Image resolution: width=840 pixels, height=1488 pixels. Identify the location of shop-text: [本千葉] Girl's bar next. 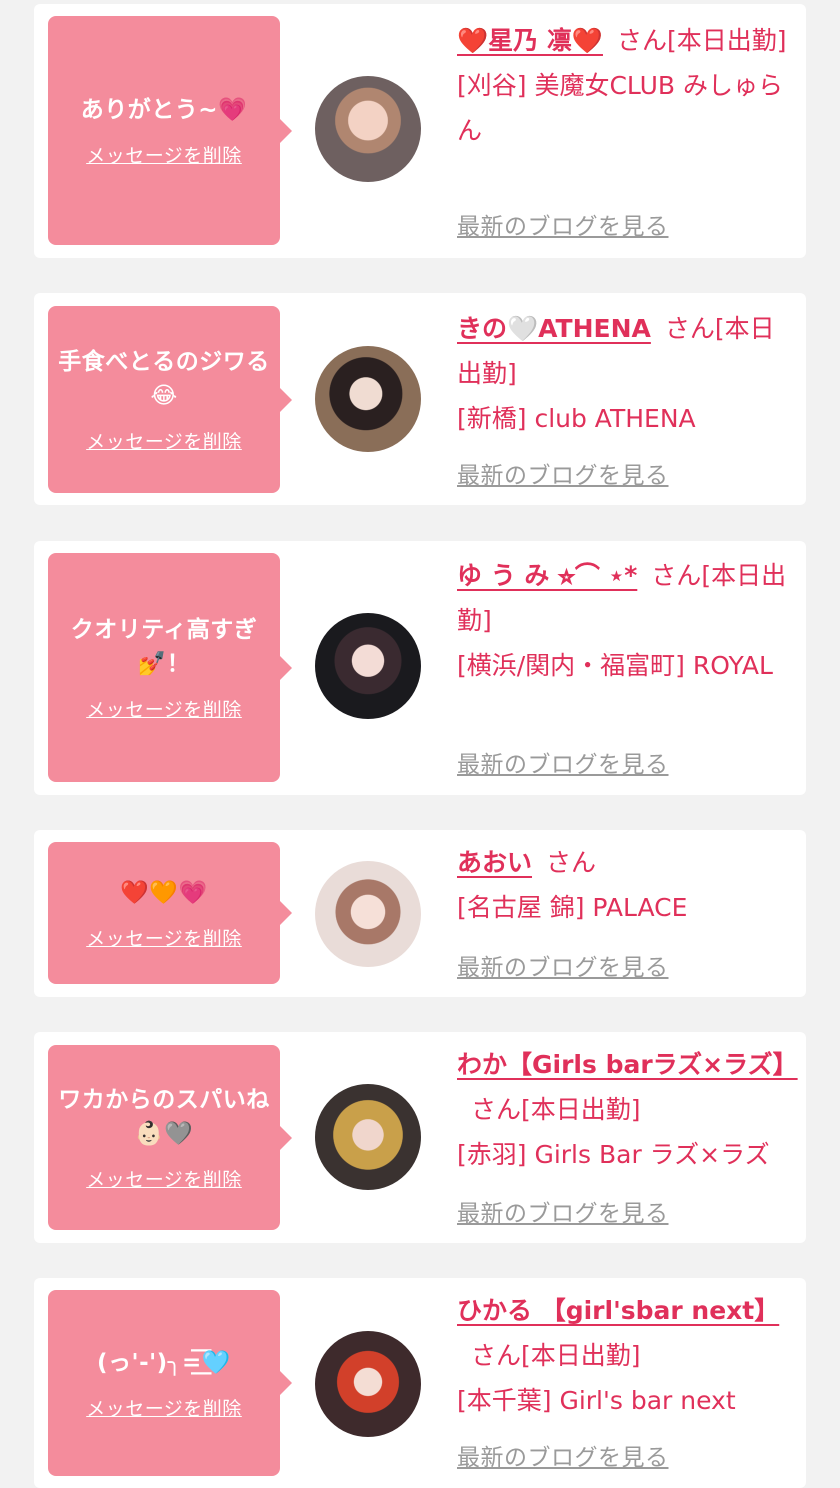
(596, 1400).